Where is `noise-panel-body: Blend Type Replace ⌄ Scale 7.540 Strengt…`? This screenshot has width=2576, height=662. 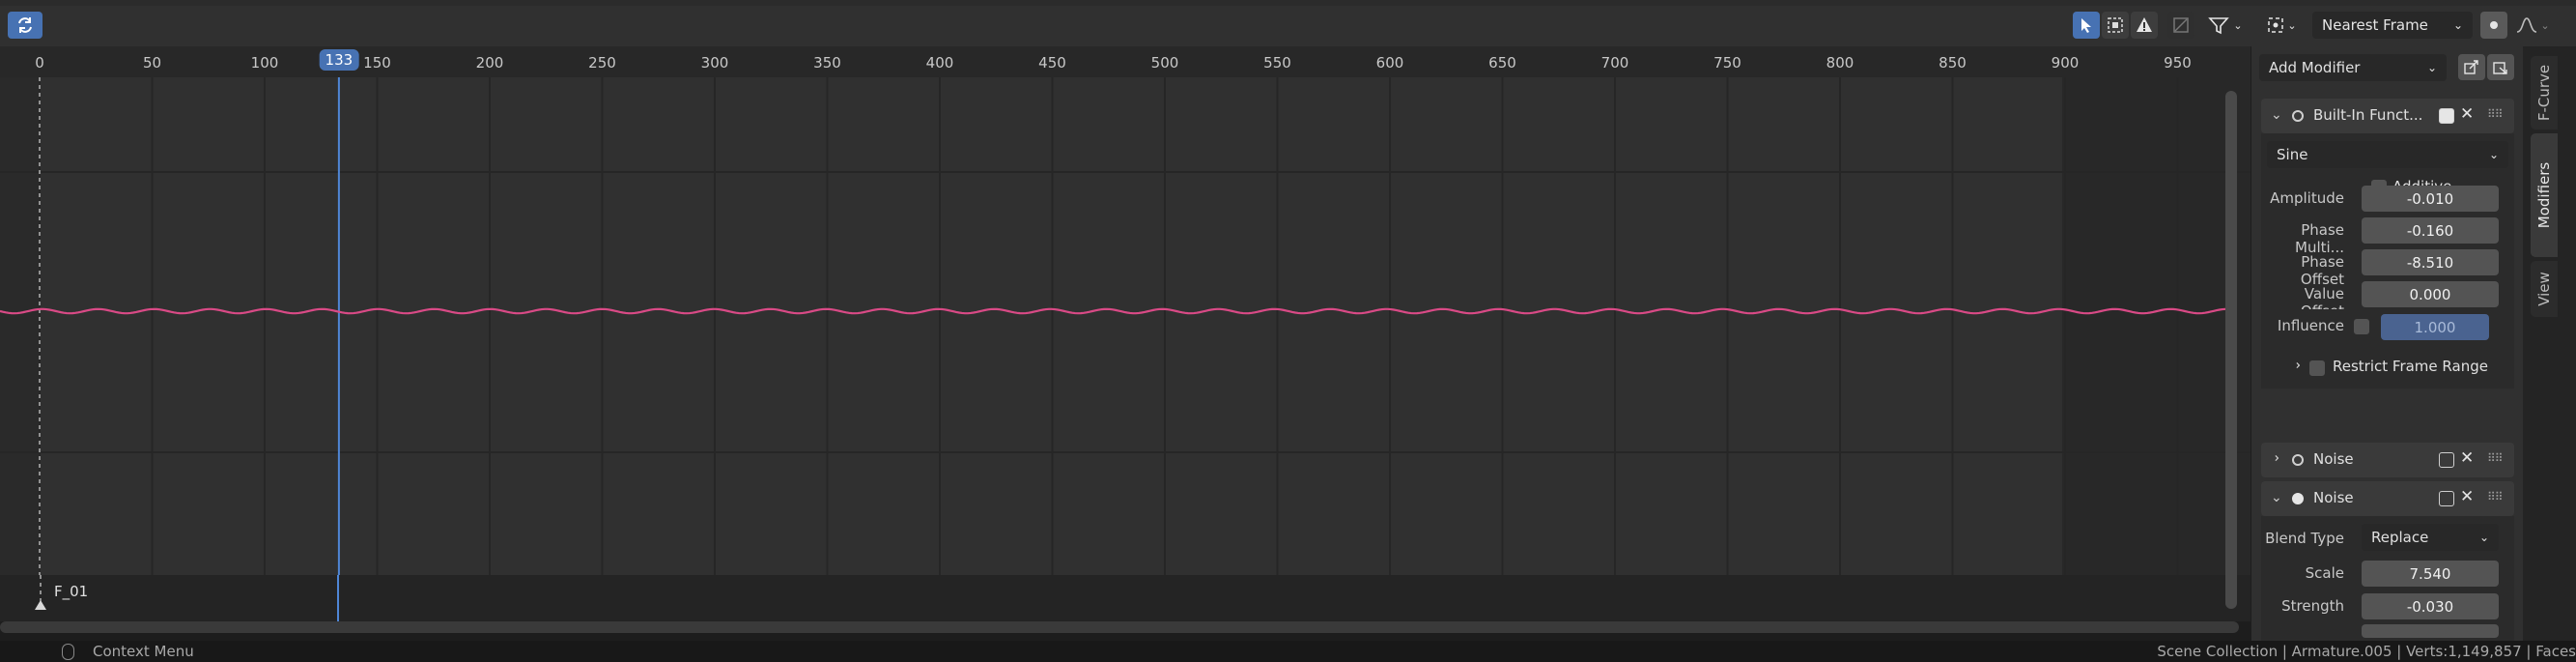
noise-panel-body: Blend Type Replace ⌄ Scale 7.540 Strengt… is located at coordinates (2387, 579).